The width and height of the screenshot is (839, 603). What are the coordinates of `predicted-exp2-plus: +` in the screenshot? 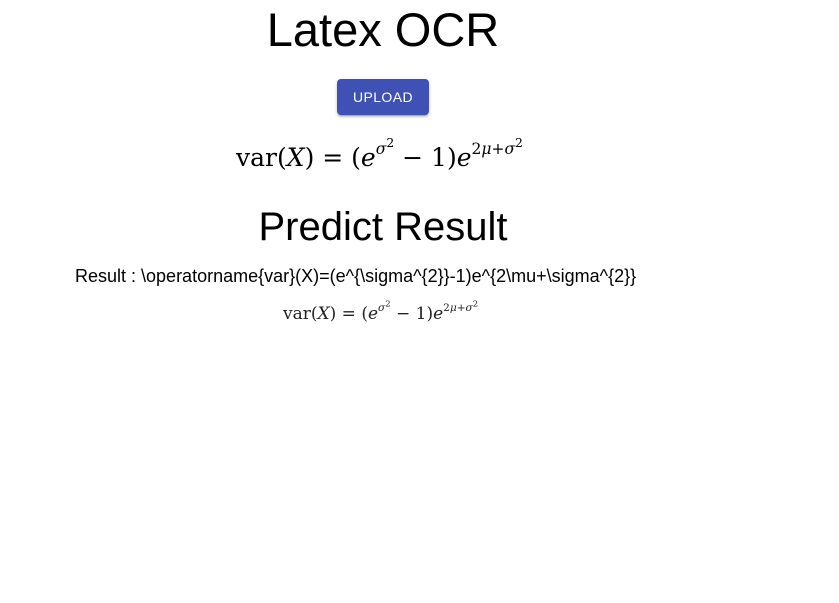 It's located at (461, 308).